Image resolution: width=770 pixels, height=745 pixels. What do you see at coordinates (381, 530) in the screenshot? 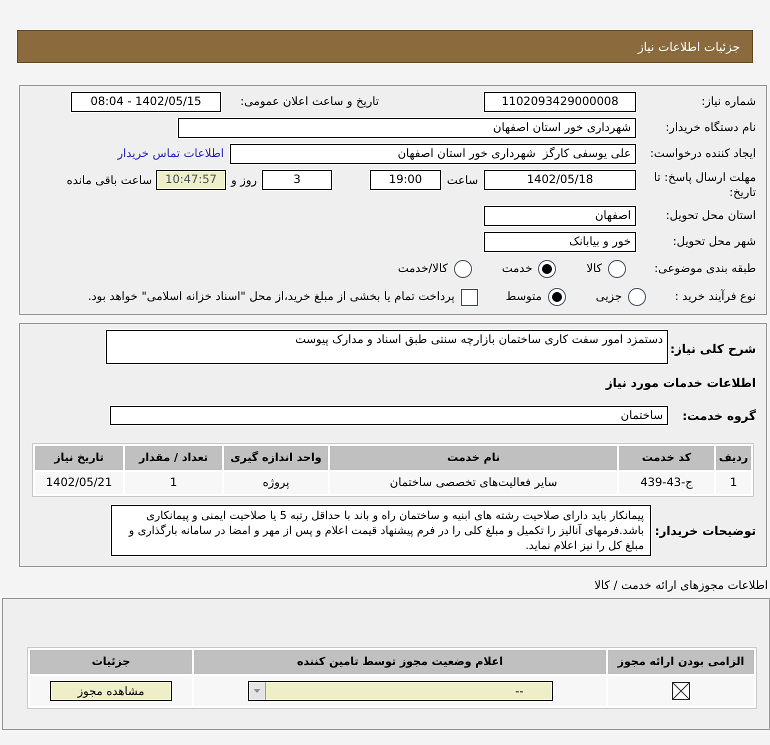
I see `notes-box: پیمانکار باید دارای صلاحیت رشته های ابنیه و ساختمان راه و باند با حداقل رتبه 5 یا صلاحیت ایمنی و پیمانکاری باشد.فرمهای آنالیز را تکمیل و مبلغ کلی را در فرم پیشنهاد قیمت اعلام و پس از مهر و امضا در سامانه بارگذاری و مبلغ کل را نیز اعلام نماید.` at bounding box center [381, 530].